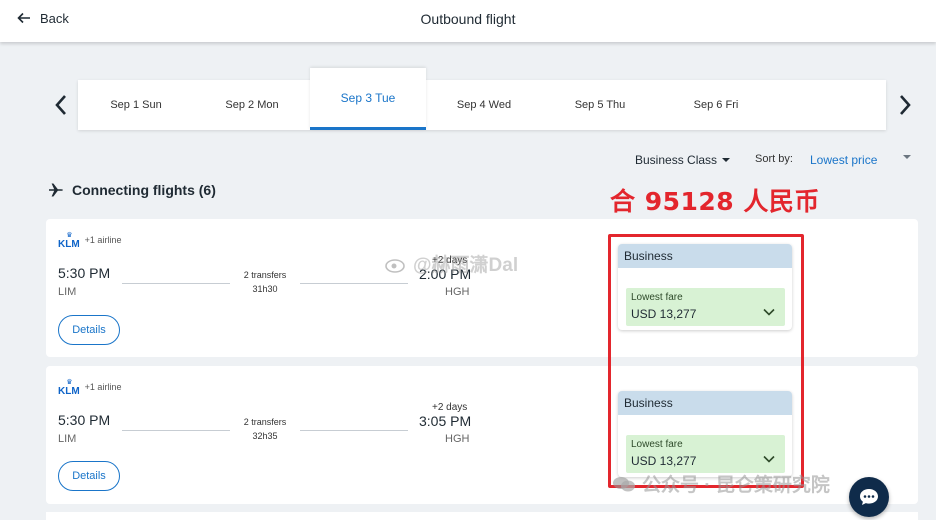 The width and height of the screenshot is (936, 520). I want to click on previous-dates-button, so click(61, 105).